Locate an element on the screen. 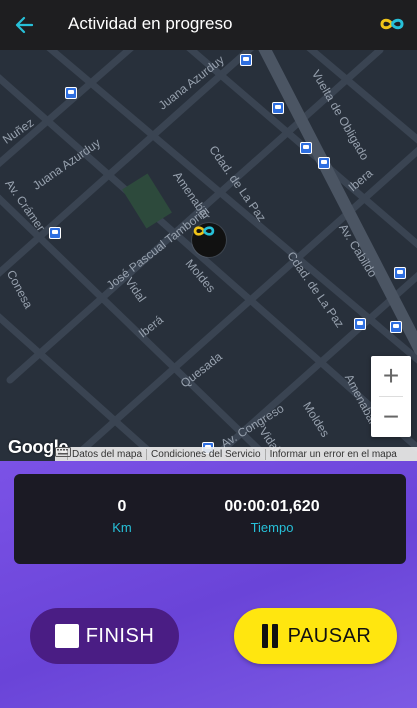 This screenshot has width=417, height=708. time-label: Tiempo is located at coordinates (272, 527).